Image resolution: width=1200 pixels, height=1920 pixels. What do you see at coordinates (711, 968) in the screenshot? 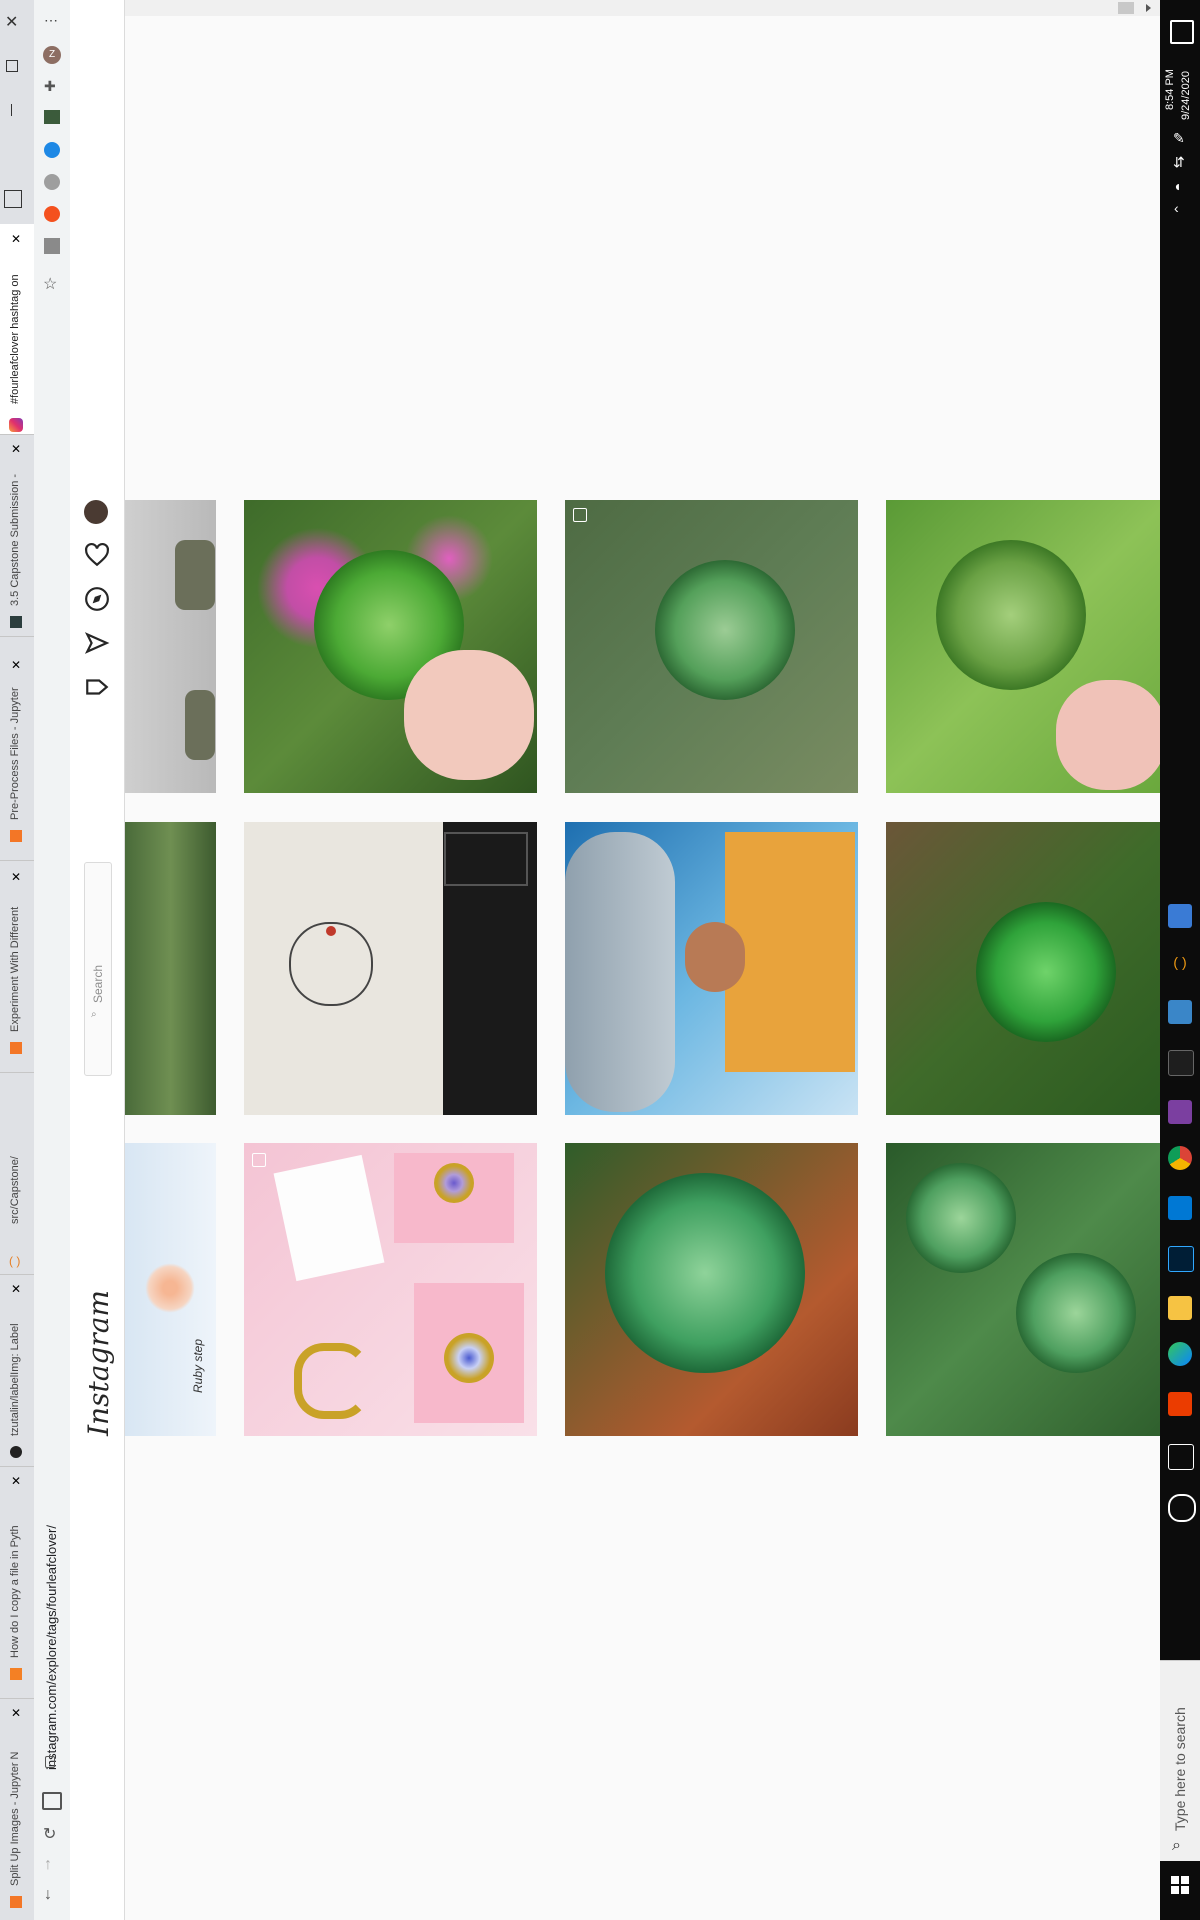
I see `photo-ufo-man` at bounding box center [711, 968].